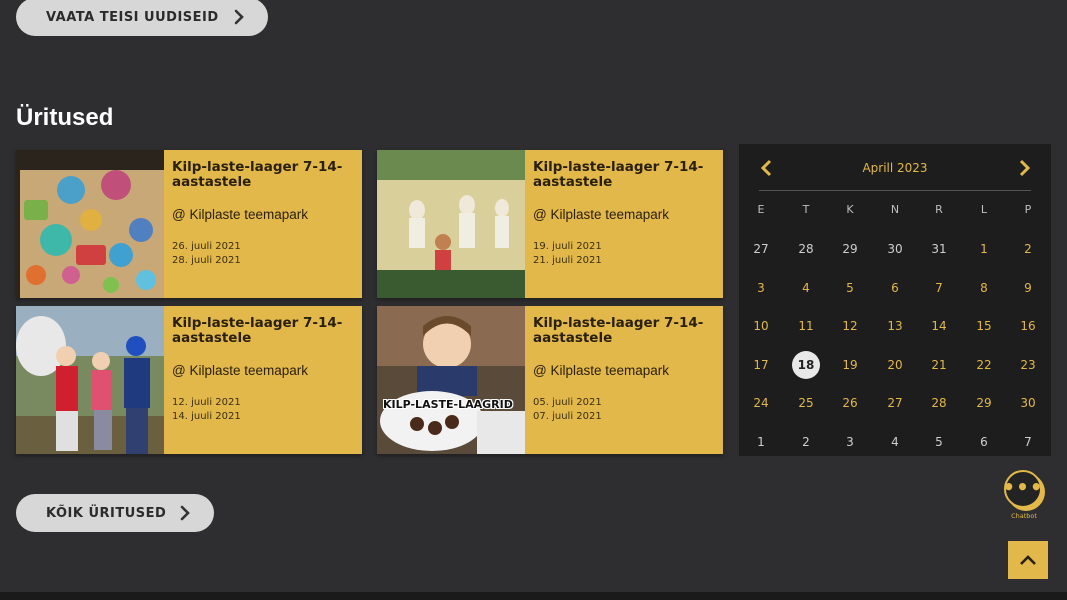  Describe the element at coordinates (624, 410) in the screenshot. I see `event-dates: 05. juuli 2021 07. juuli 2021` at that location.